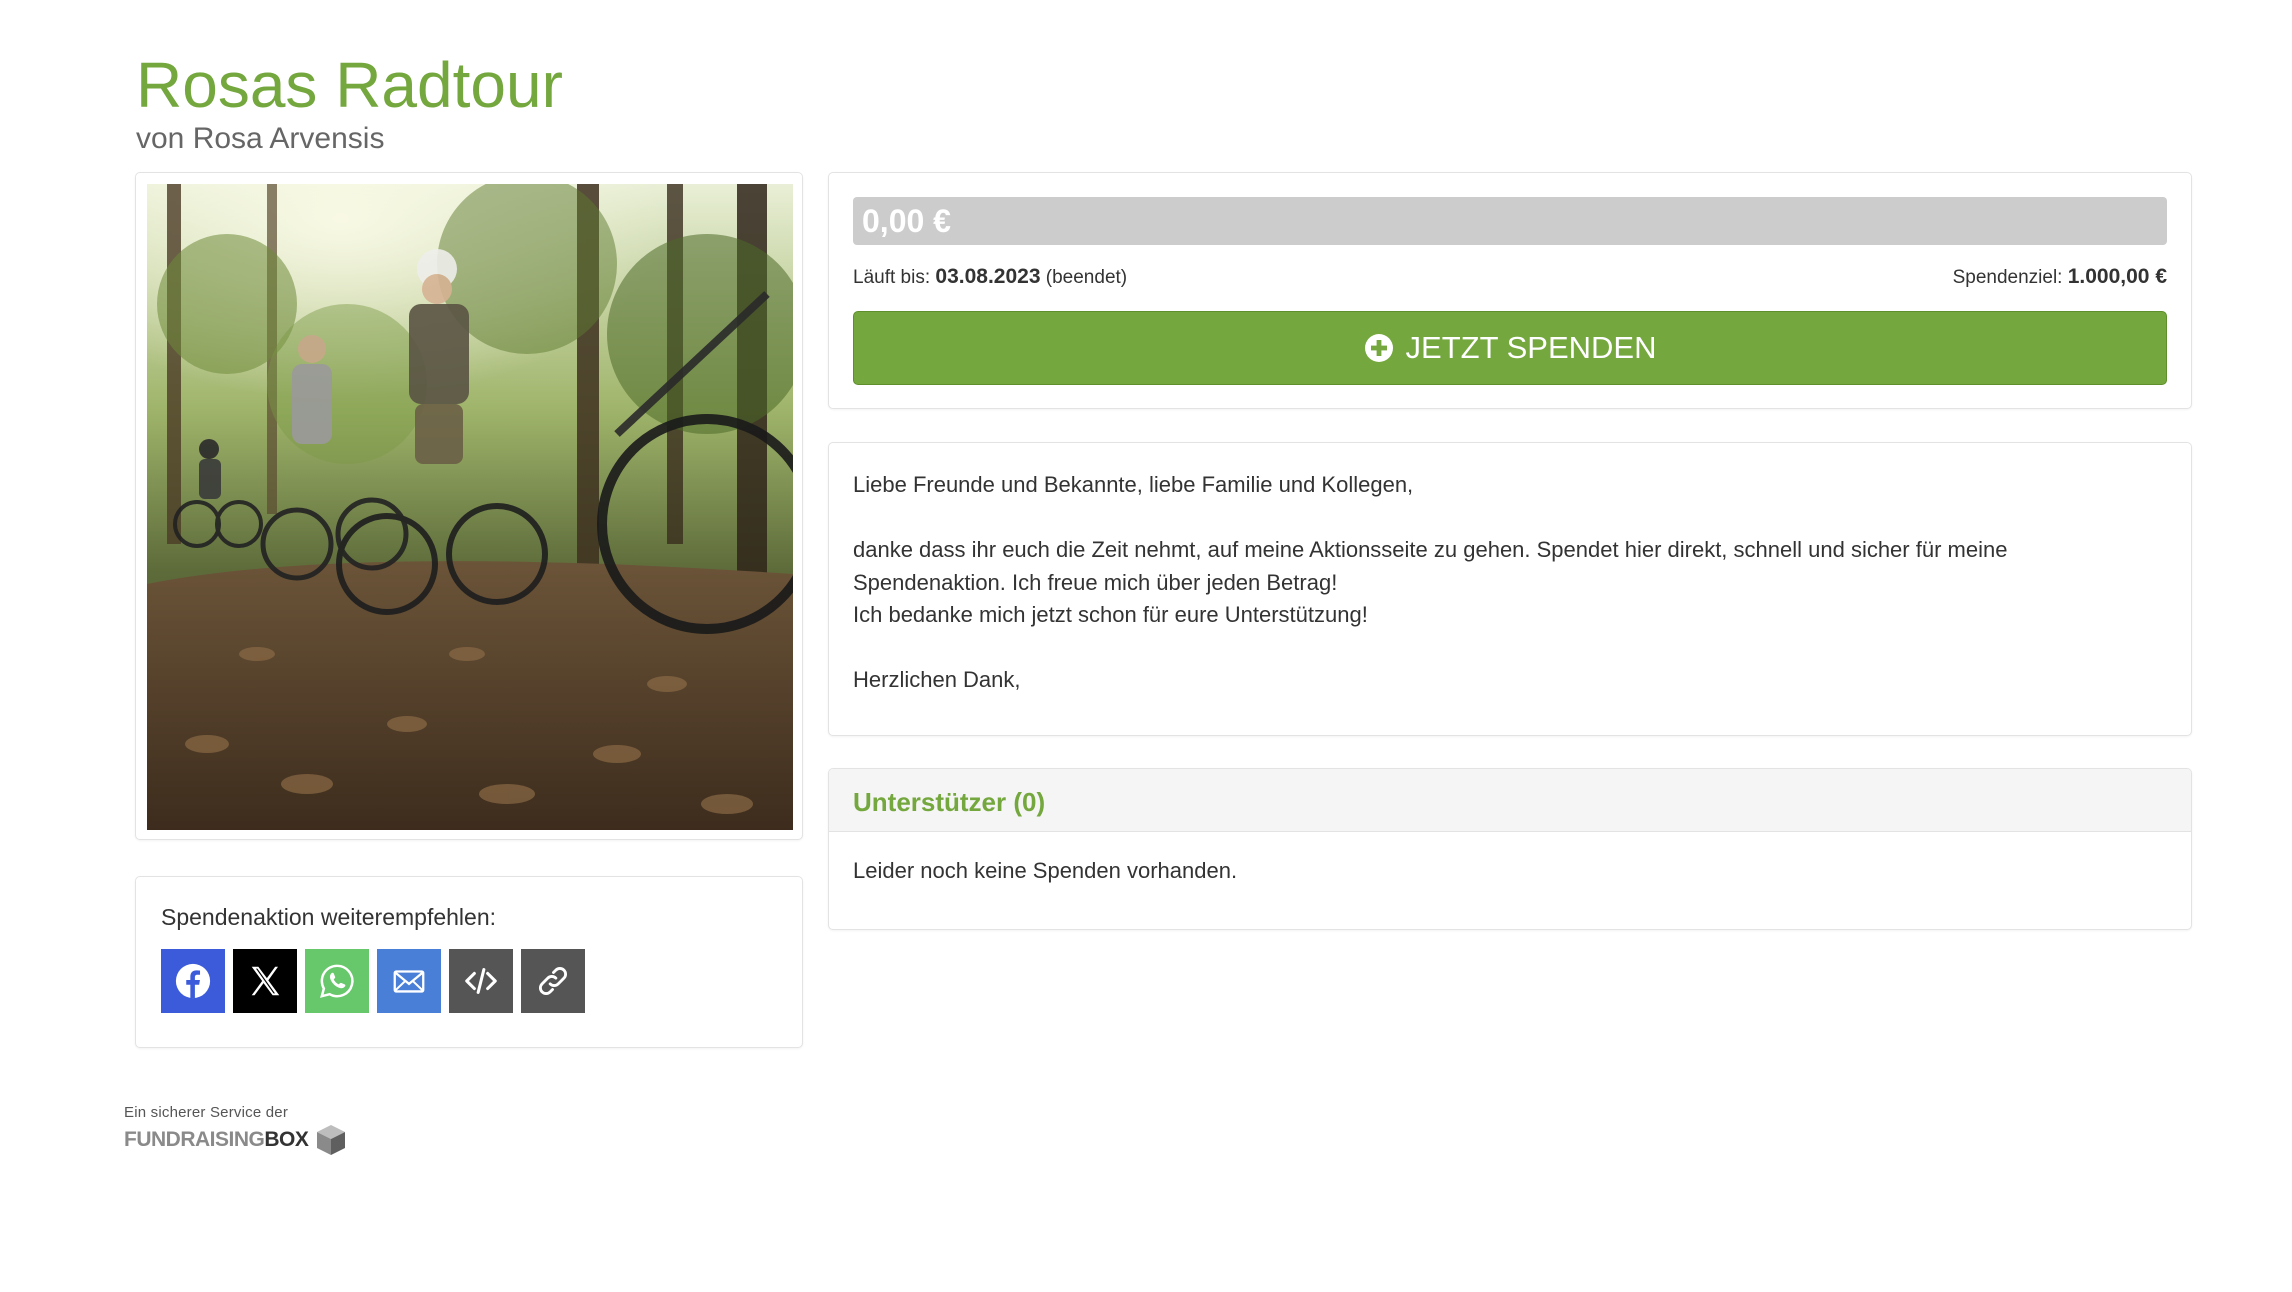 The image size is (2292, 1292). I want to click on campaign-photo, so click(470, 507).